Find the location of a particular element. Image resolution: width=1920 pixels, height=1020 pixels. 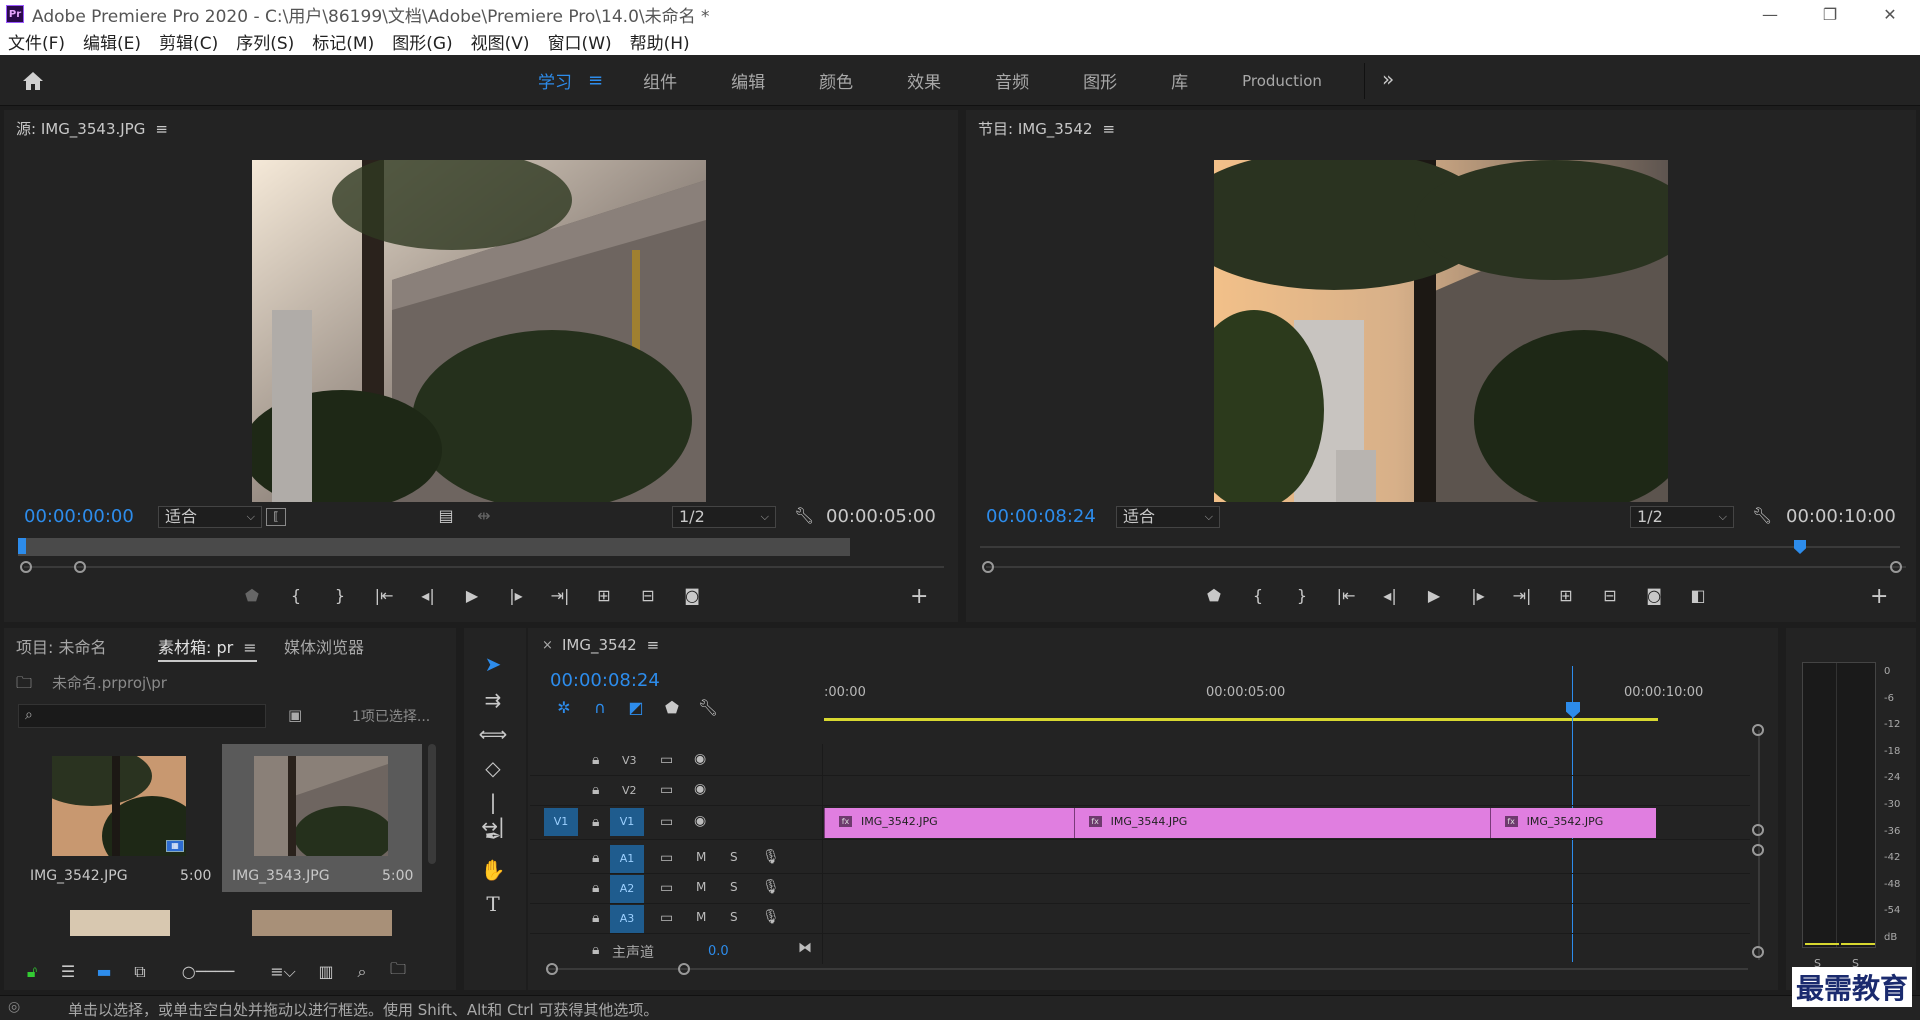

menu-view: 视图(V) is located at coordinates (500, 41).